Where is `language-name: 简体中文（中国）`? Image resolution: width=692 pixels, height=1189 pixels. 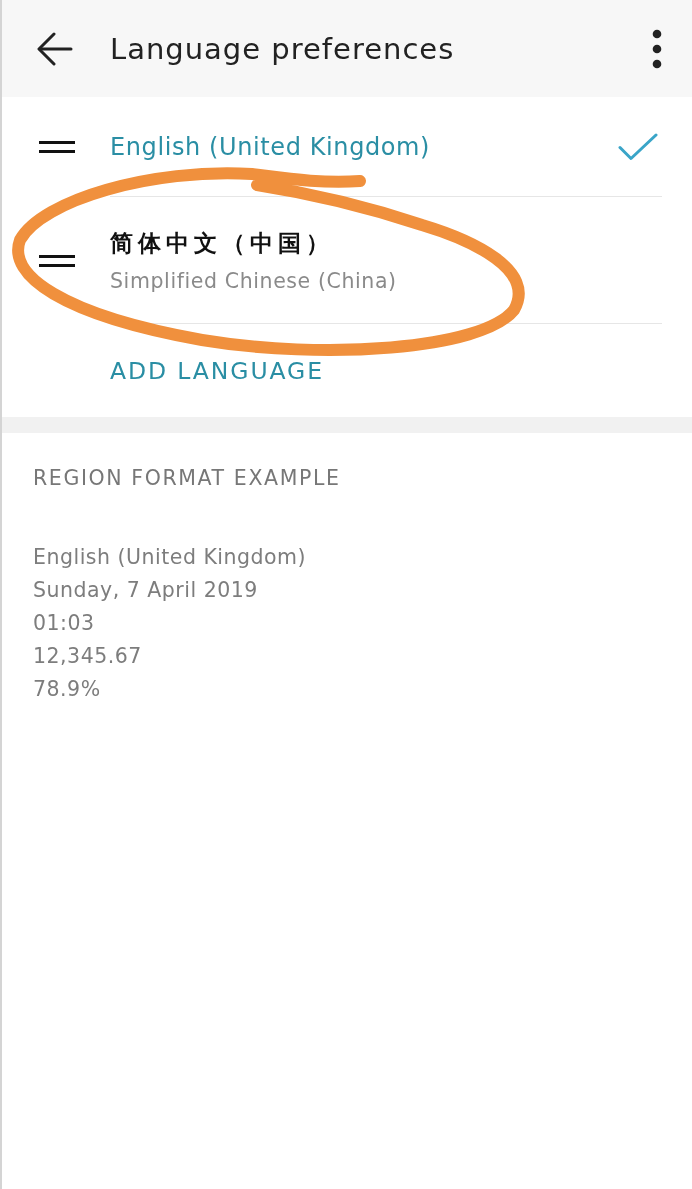
language-name: 简体中文（中国） is located at coordinates (222, 243).